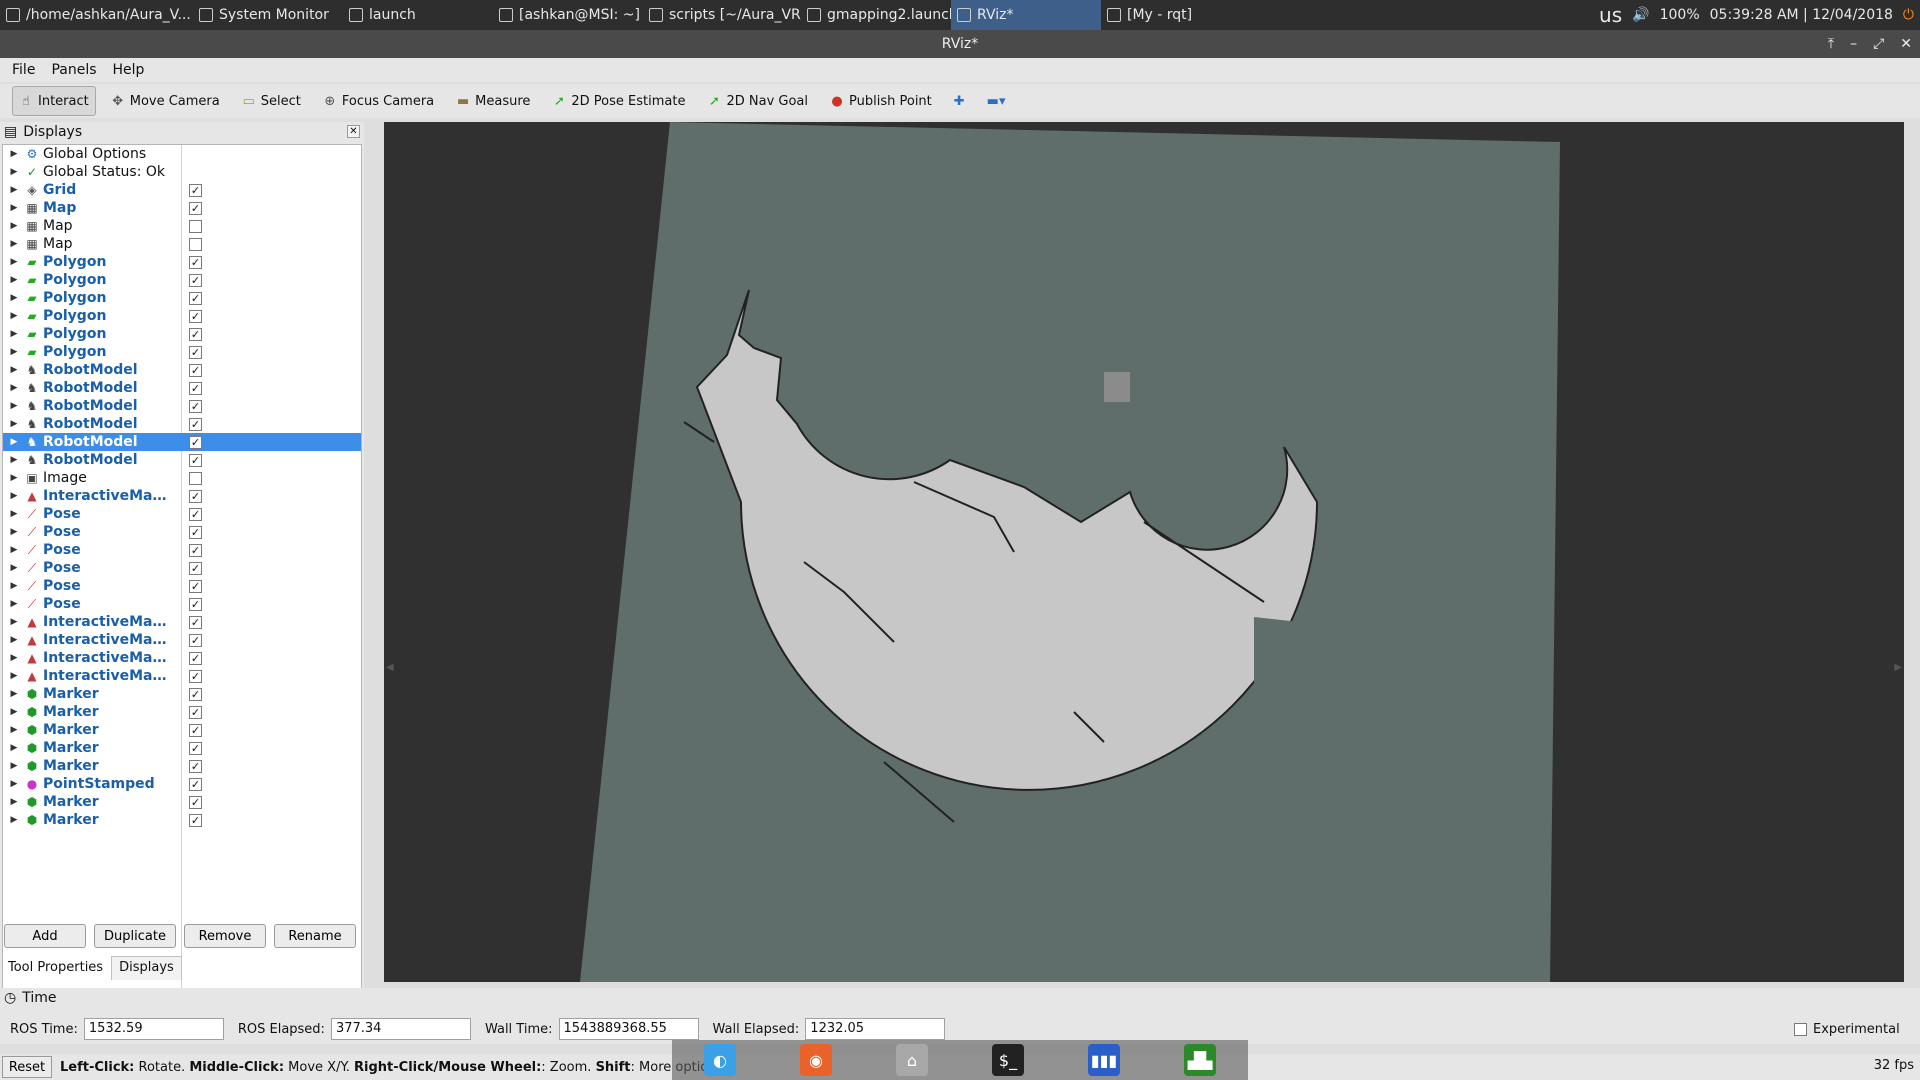  I want to click on display-row: ▶ ● PointStamped ✓, so click(182, 784).